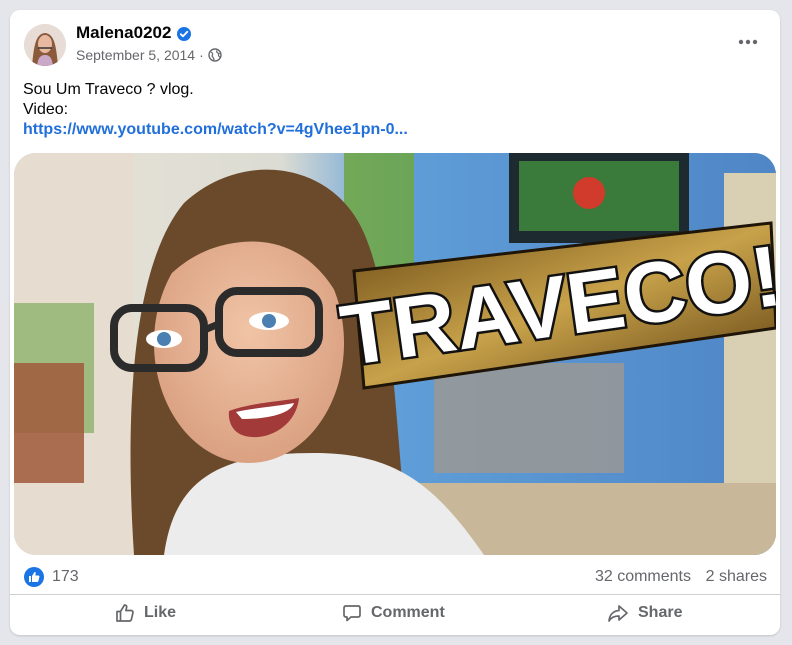 The height and width of the screenshot is (645, 792). Describe the element at coordinates (408, 612) in the screenshot. I see `comment-label: Comment` at that location.